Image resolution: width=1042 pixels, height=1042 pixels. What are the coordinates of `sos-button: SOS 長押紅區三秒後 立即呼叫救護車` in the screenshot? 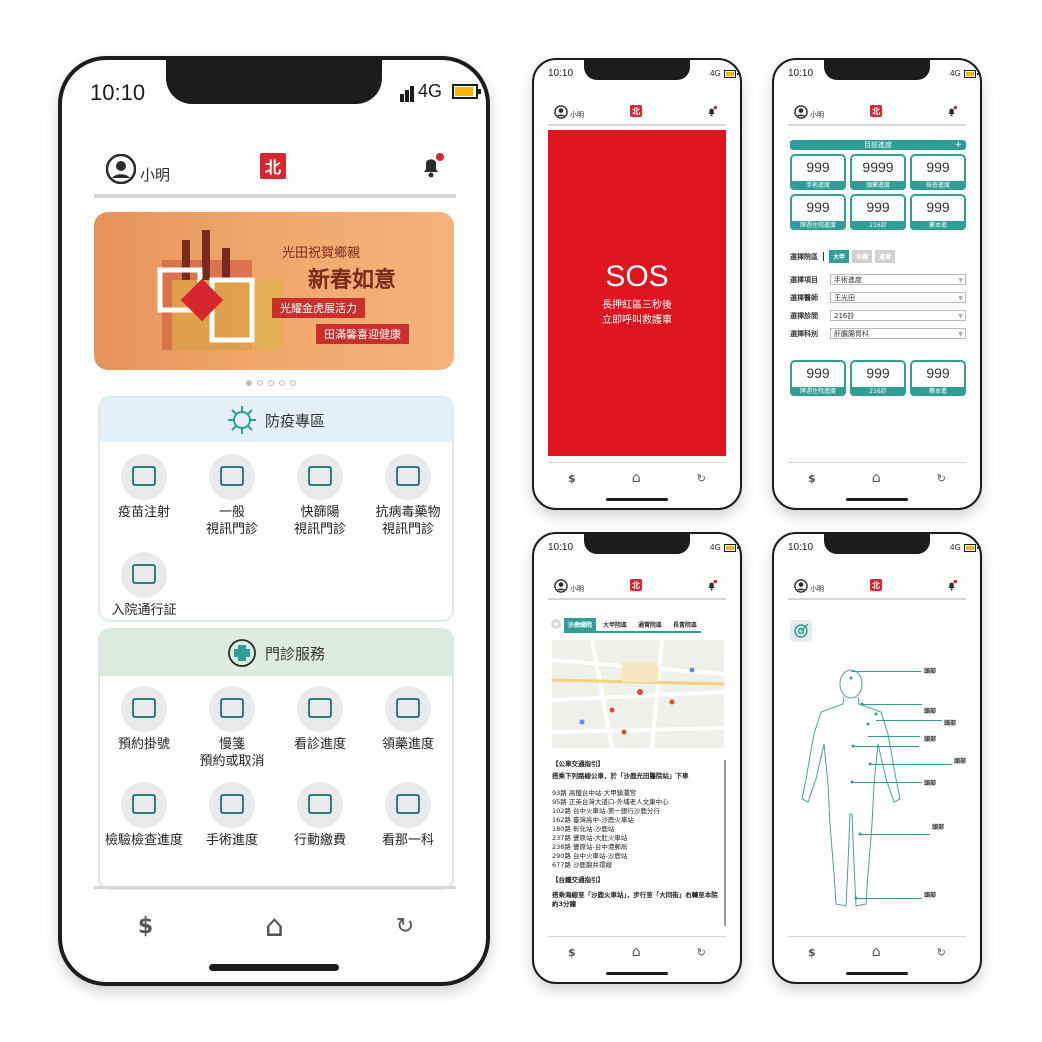 It's located at (637, 293).